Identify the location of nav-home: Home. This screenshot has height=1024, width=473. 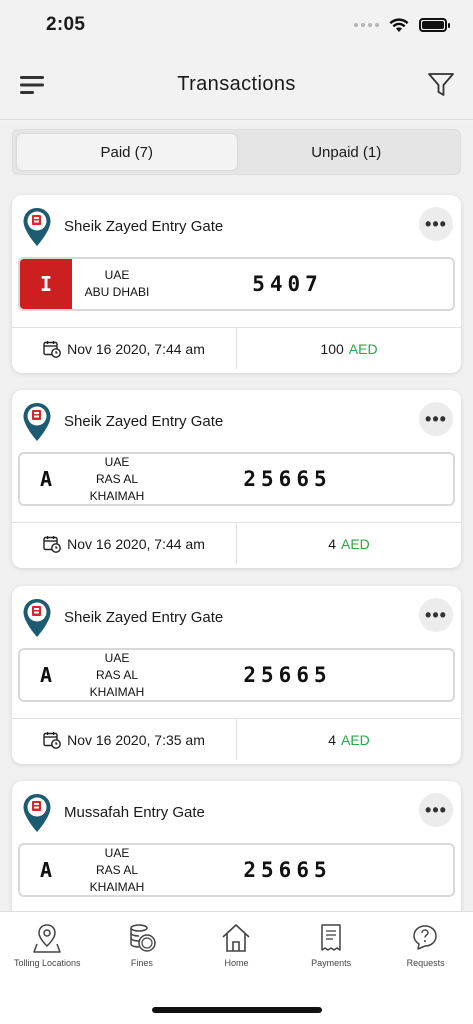
(236, 949).